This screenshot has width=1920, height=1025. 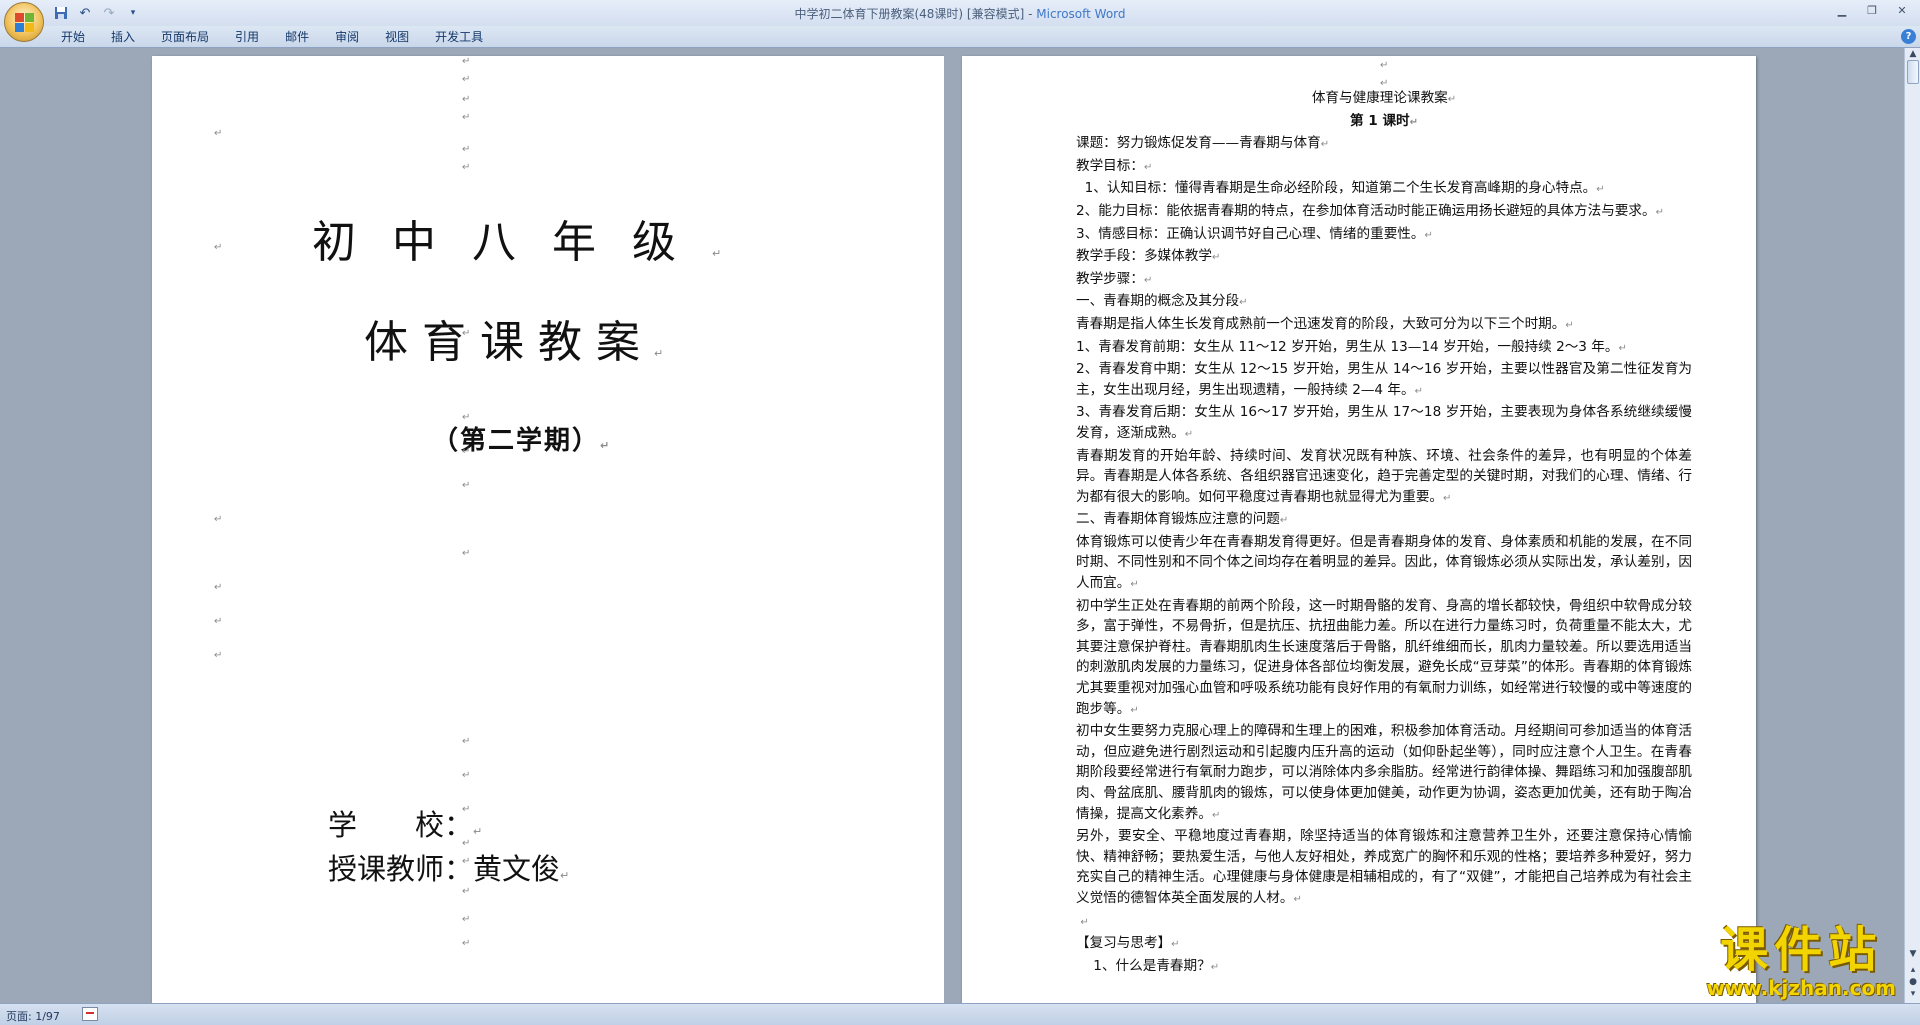 What do you see at coordinates (1379, 120) in the screenshot?
I see `lesson-session-text: 第 1 课时` at bounding box center [1379, 120].